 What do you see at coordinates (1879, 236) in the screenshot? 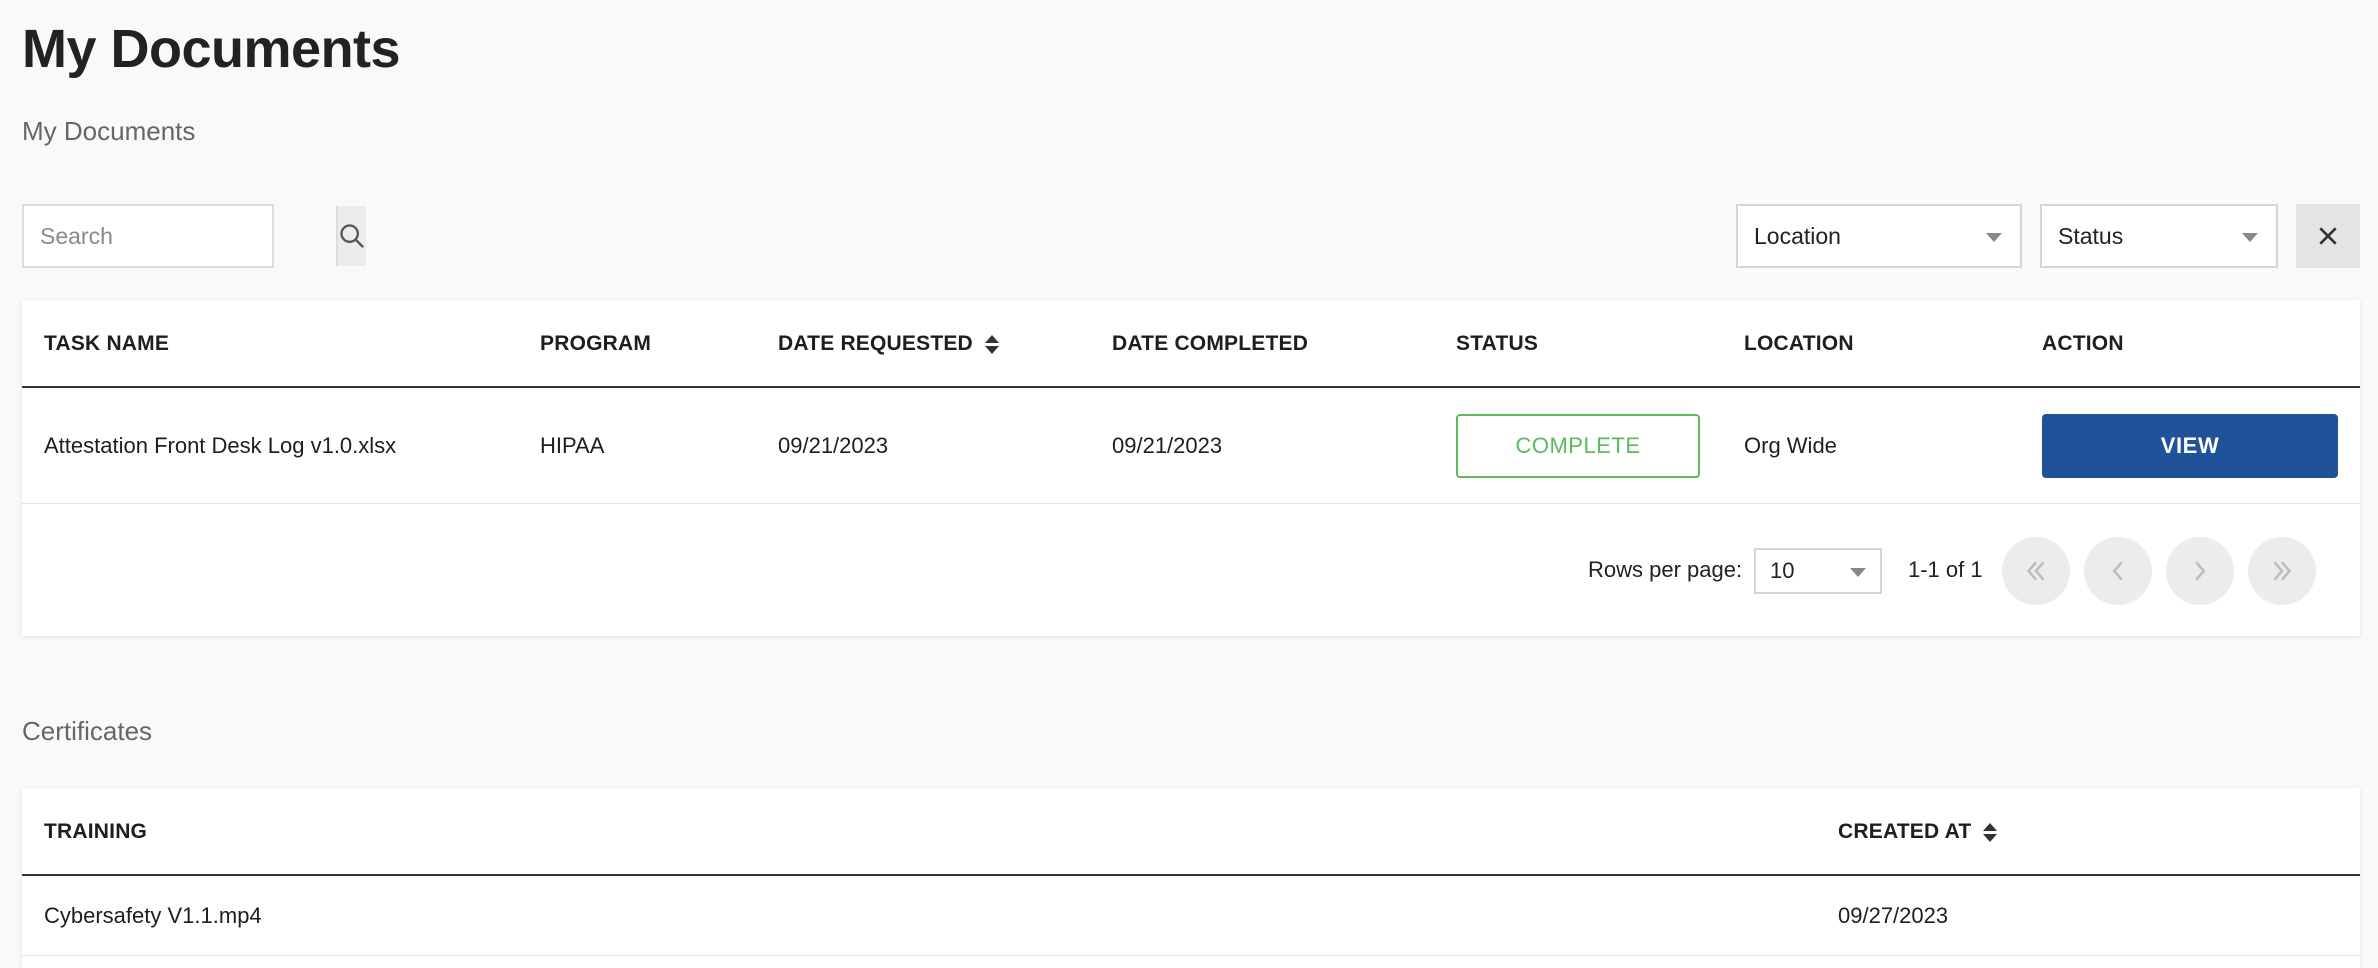
I see `location-filter-select: Location` at bounding box center [1879, 236].